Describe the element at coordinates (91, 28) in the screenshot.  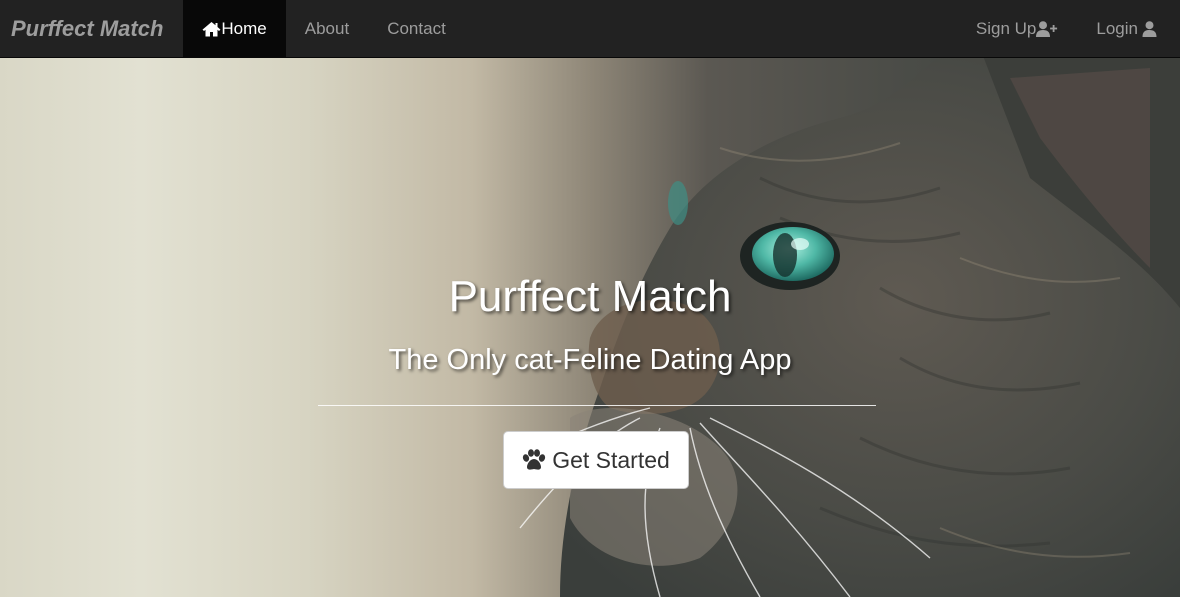
I see `brand-logo: Purffect Match` at that location.